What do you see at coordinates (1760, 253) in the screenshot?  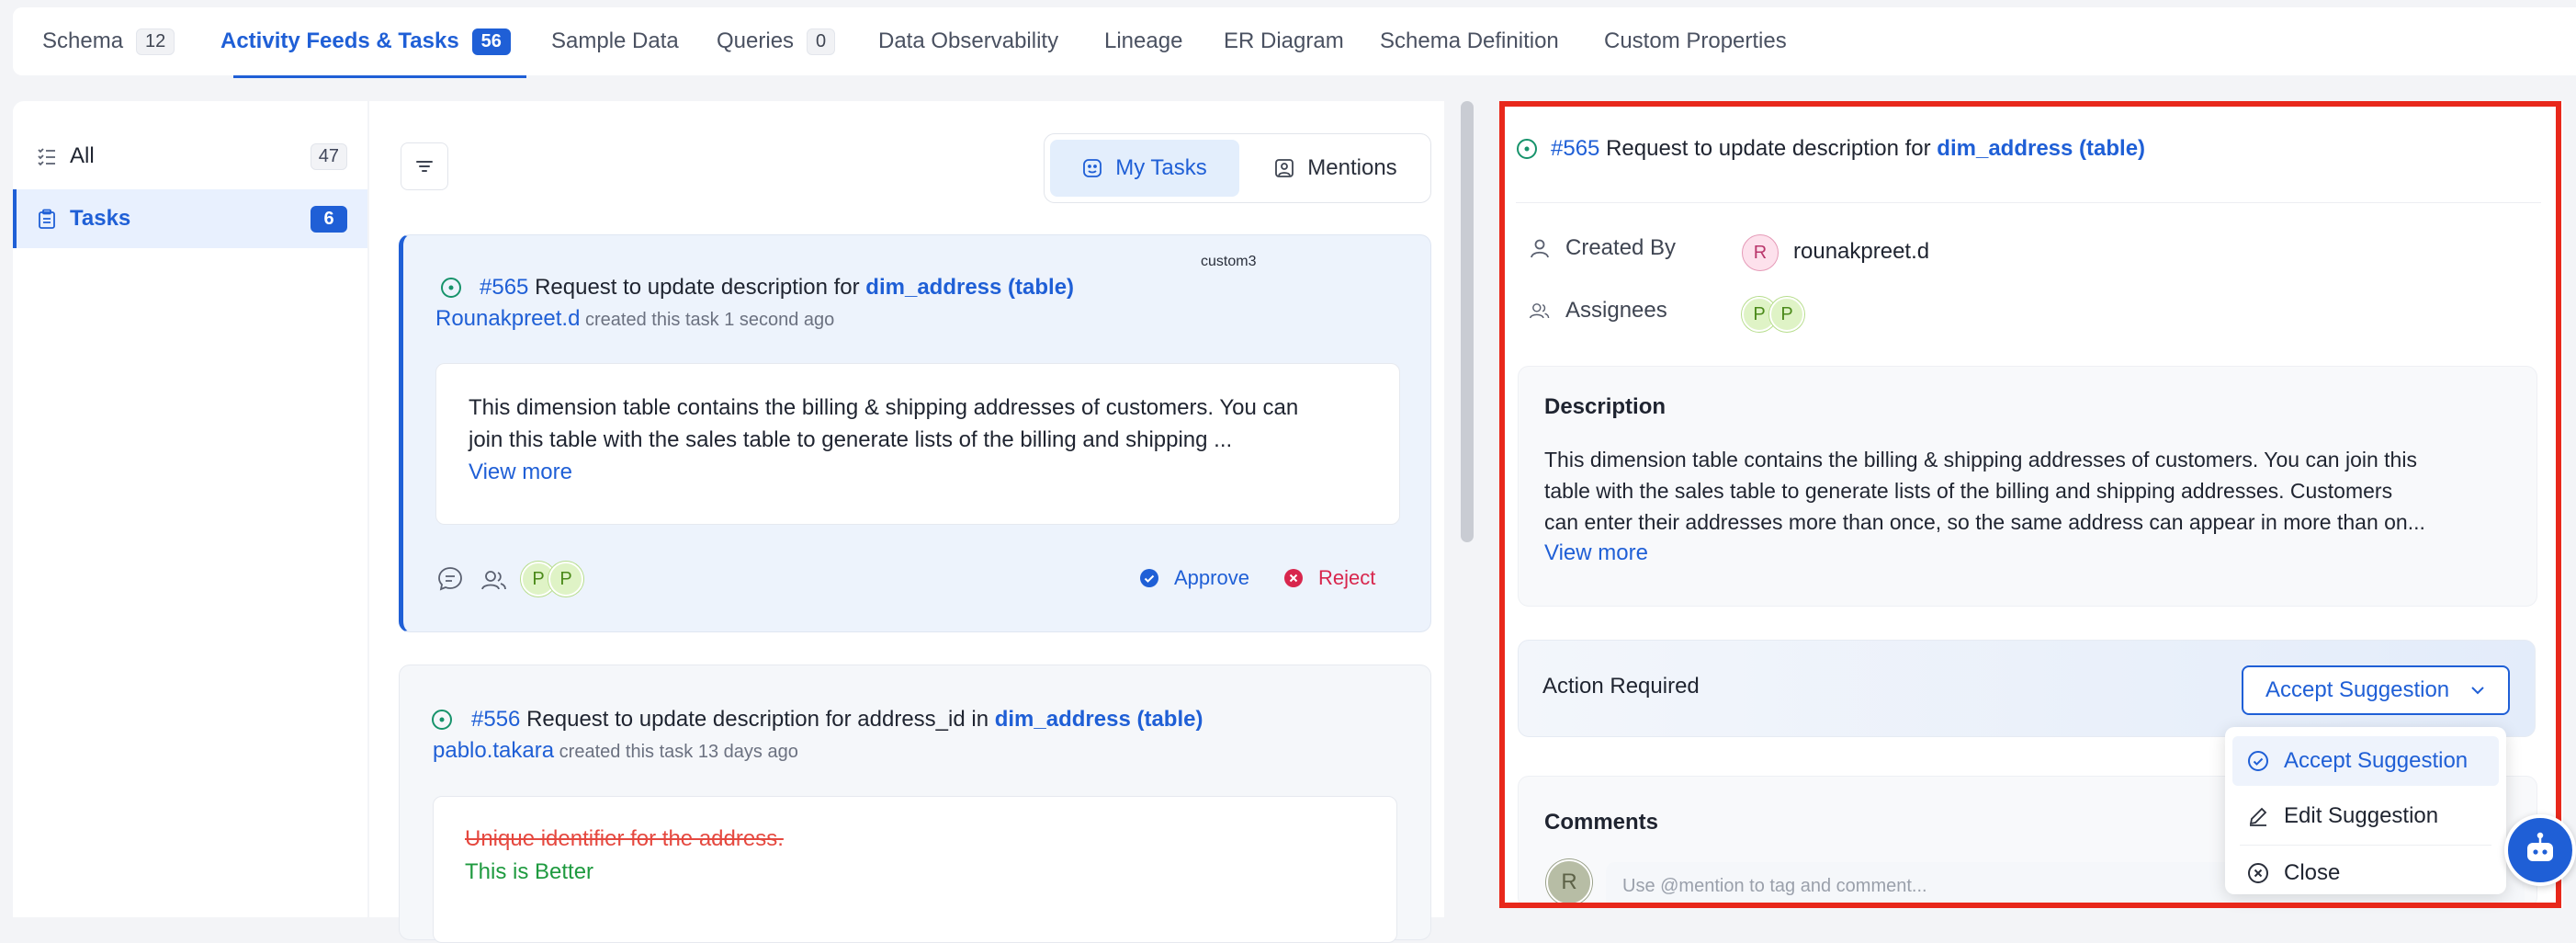 I see `creator-avatar: R` at bounding box center [1760, 253].